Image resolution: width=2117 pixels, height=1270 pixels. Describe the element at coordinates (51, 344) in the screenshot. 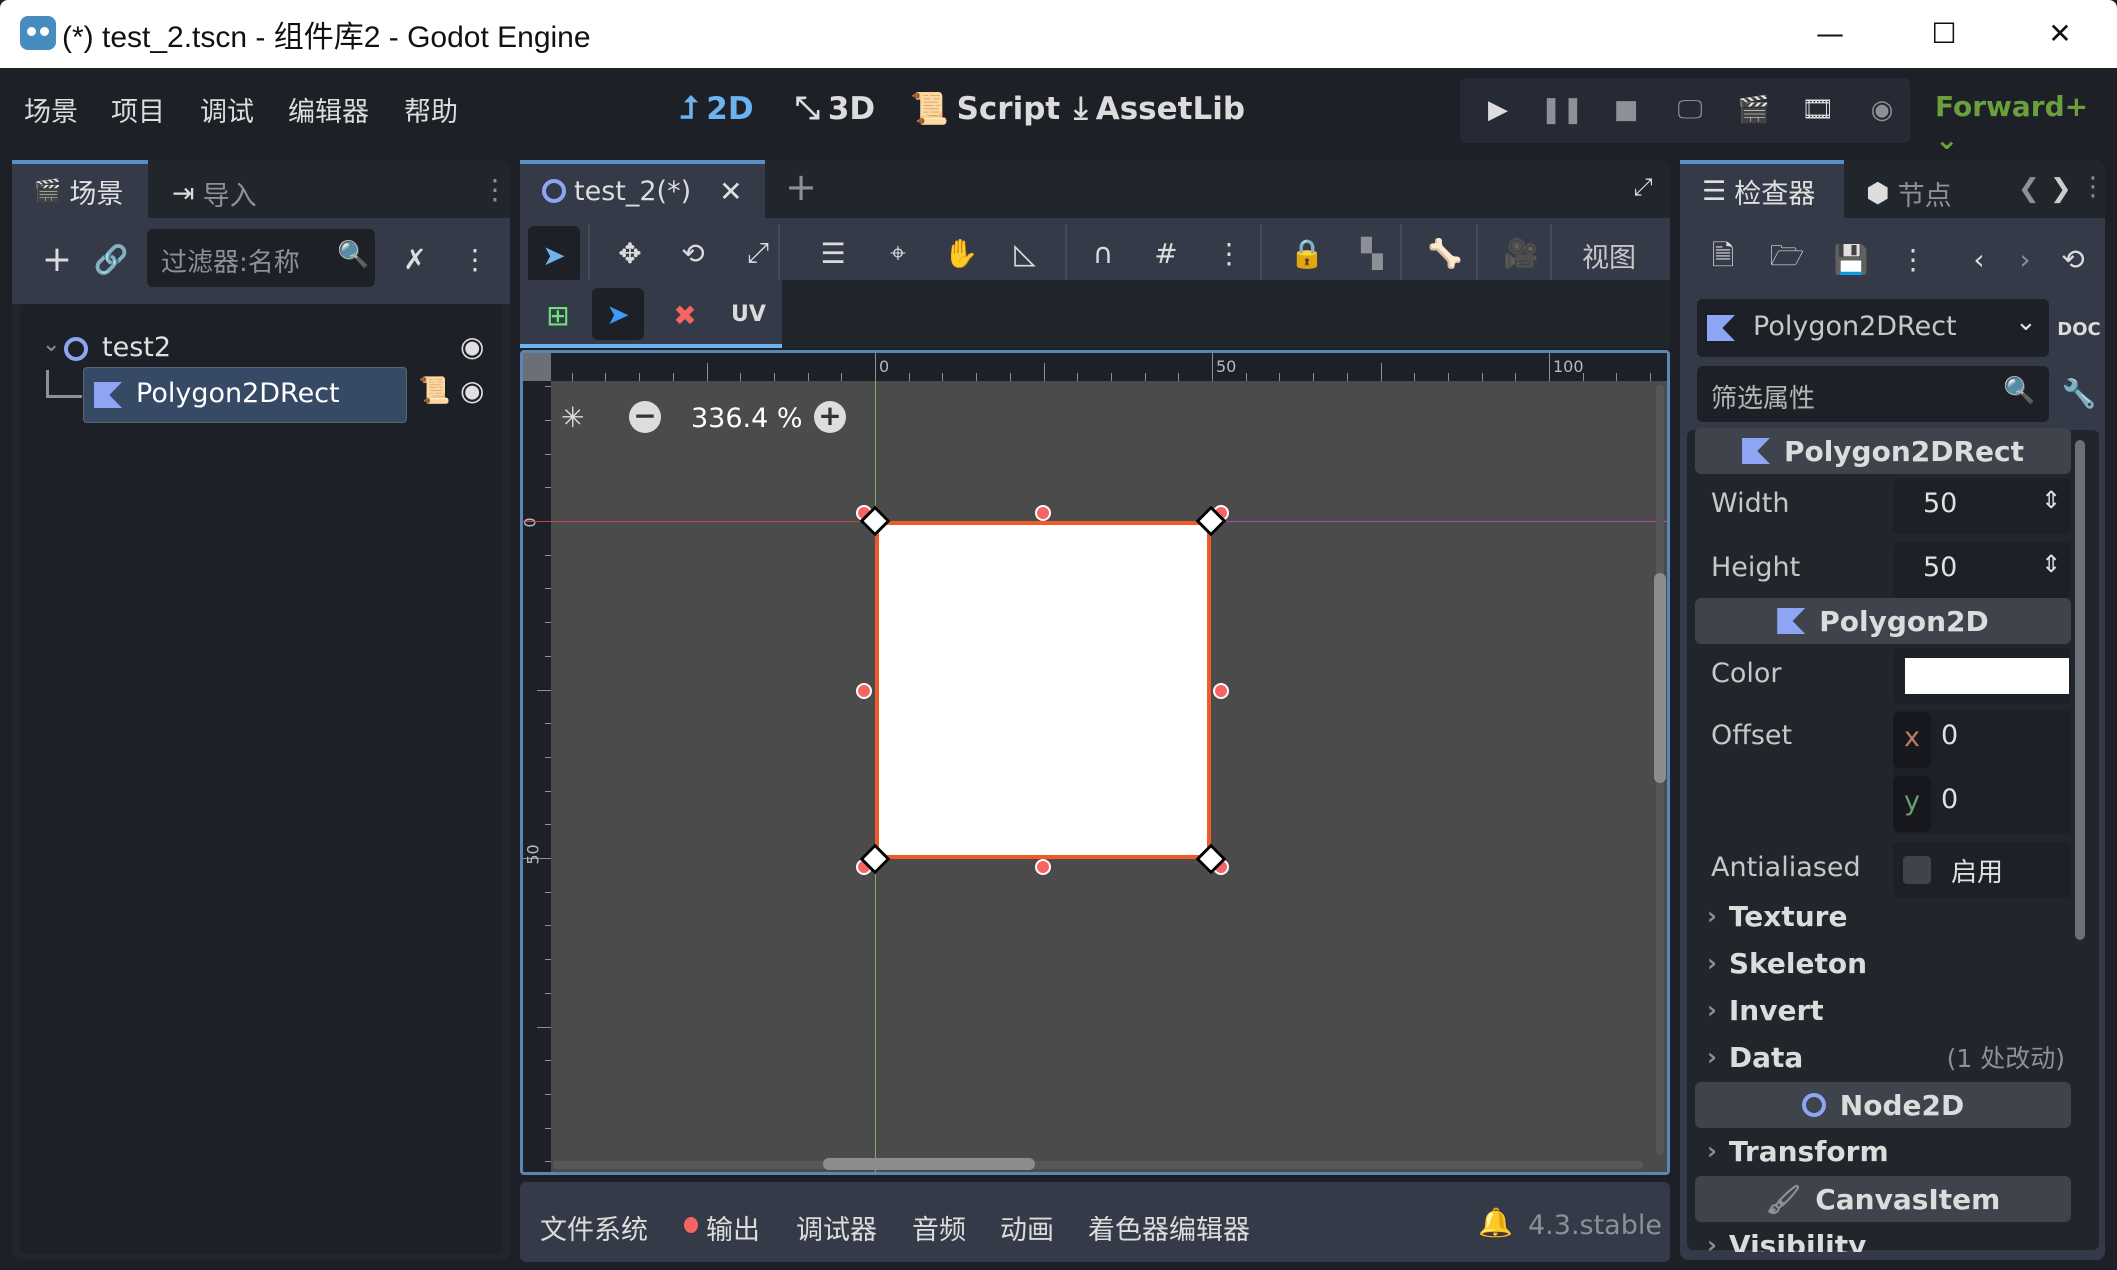

I see `expand-arrow-icon: ⌄` at that location.